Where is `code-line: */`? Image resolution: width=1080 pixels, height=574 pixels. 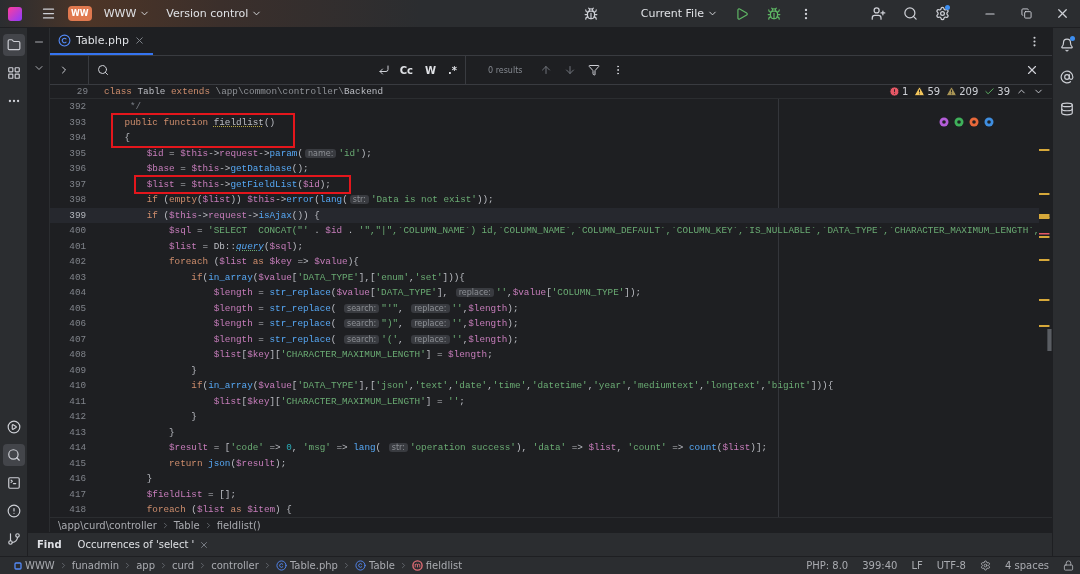 code-line: */ is located at coordinates (135, 107).